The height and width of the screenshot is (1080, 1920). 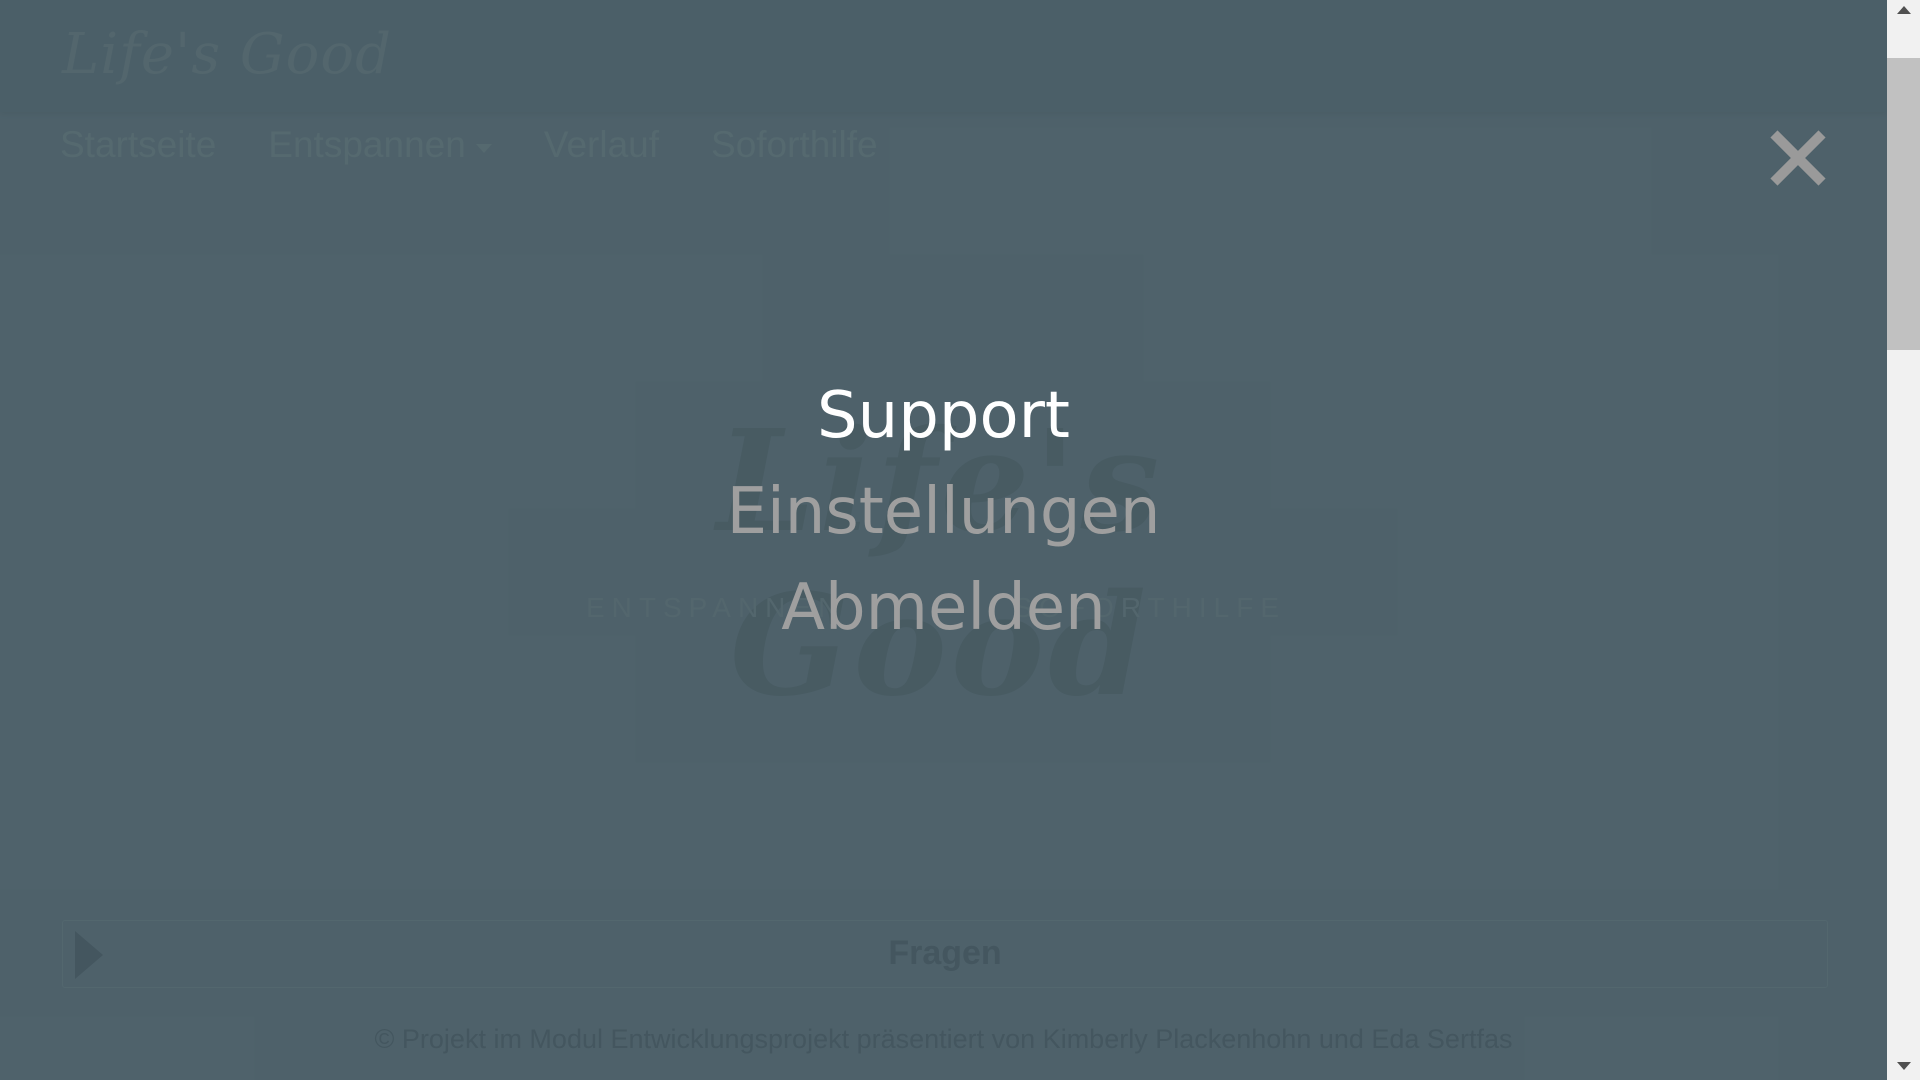 I want to click on menu-item-support: Support, so click(x=943, y=416).